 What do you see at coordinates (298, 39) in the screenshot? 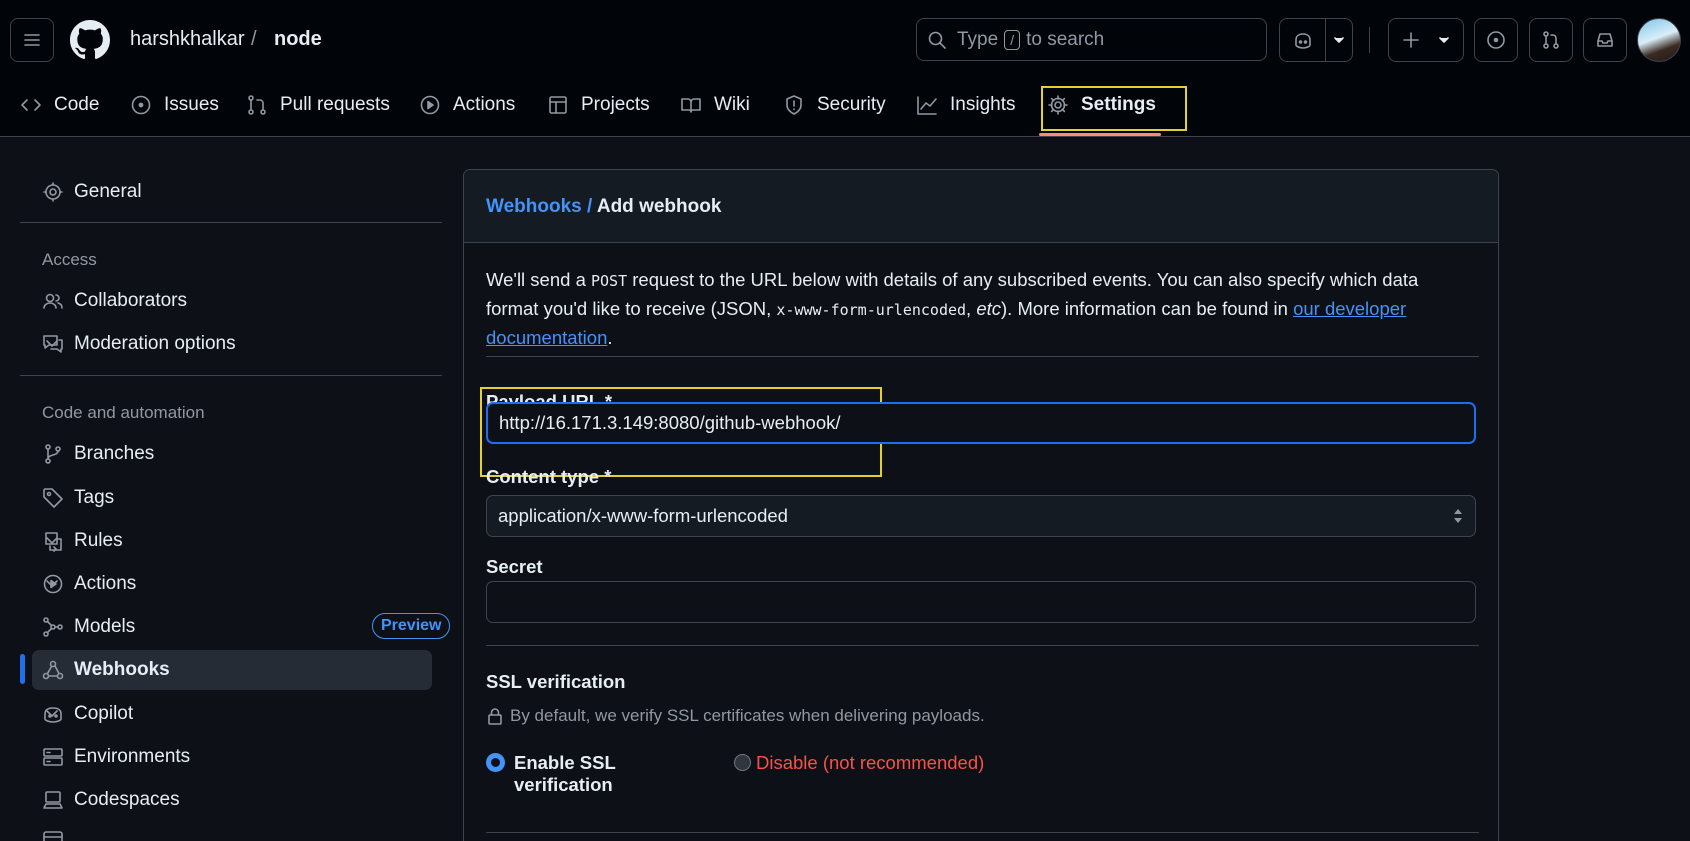
I see `repo-link: node` at bounding box center [298, 39].